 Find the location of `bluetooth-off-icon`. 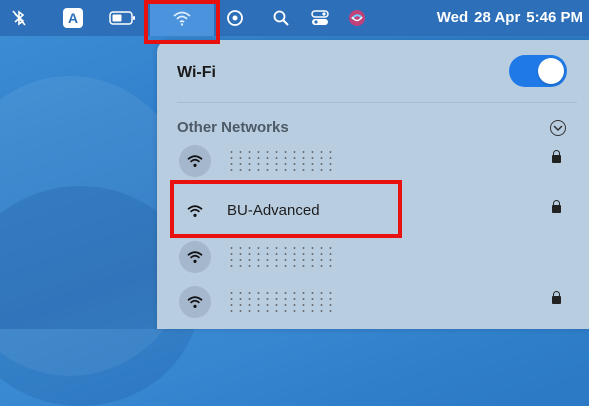

bluetooth-off-icon is located at coordinates (19, 18).